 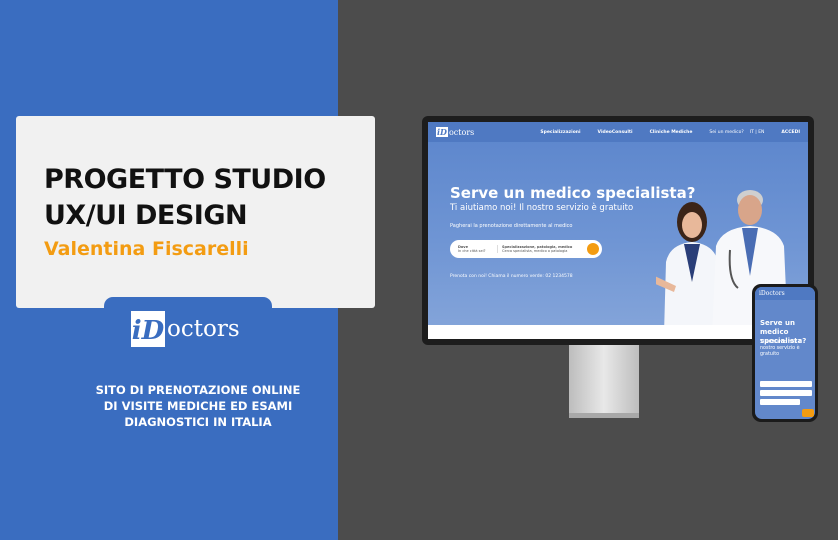 I want to click on logo-text: octors, so click(x=203, y=329).